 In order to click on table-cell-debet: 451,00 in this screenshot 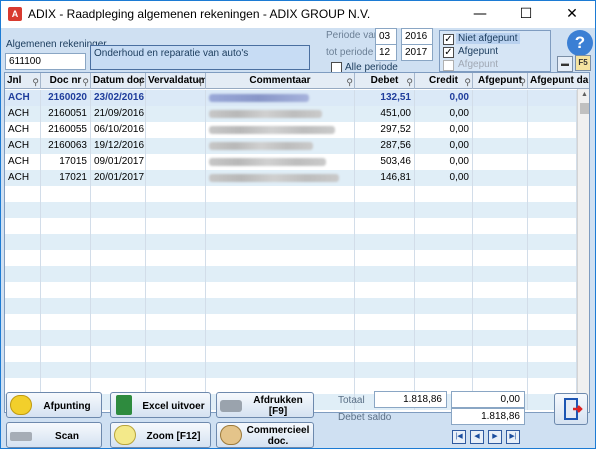, I will do `click(385, 114)`.